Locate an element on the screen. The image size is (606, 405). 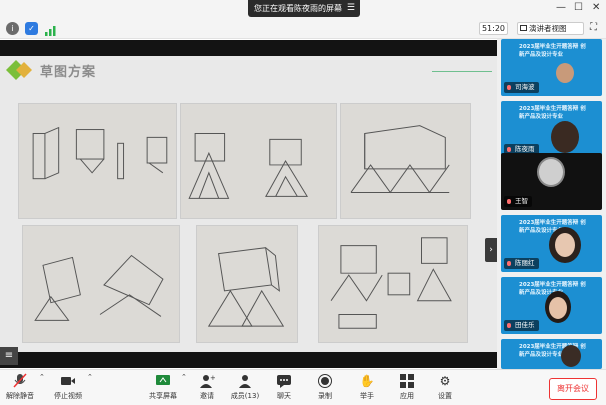
screen-share-banner: 您正在观看陈夜雨的屏幕 ☰ is located at coordinates (304, 8).